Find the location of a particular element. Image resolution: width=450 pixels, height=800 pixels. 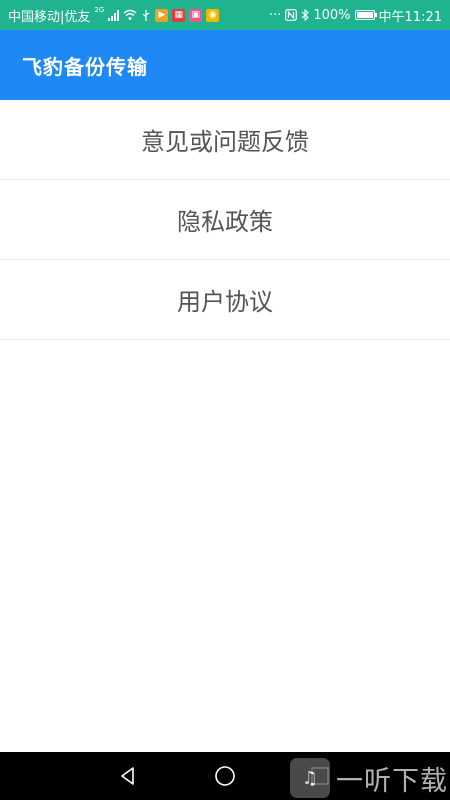

play-app-icon: ▶ is located at coordinates (162, 15).